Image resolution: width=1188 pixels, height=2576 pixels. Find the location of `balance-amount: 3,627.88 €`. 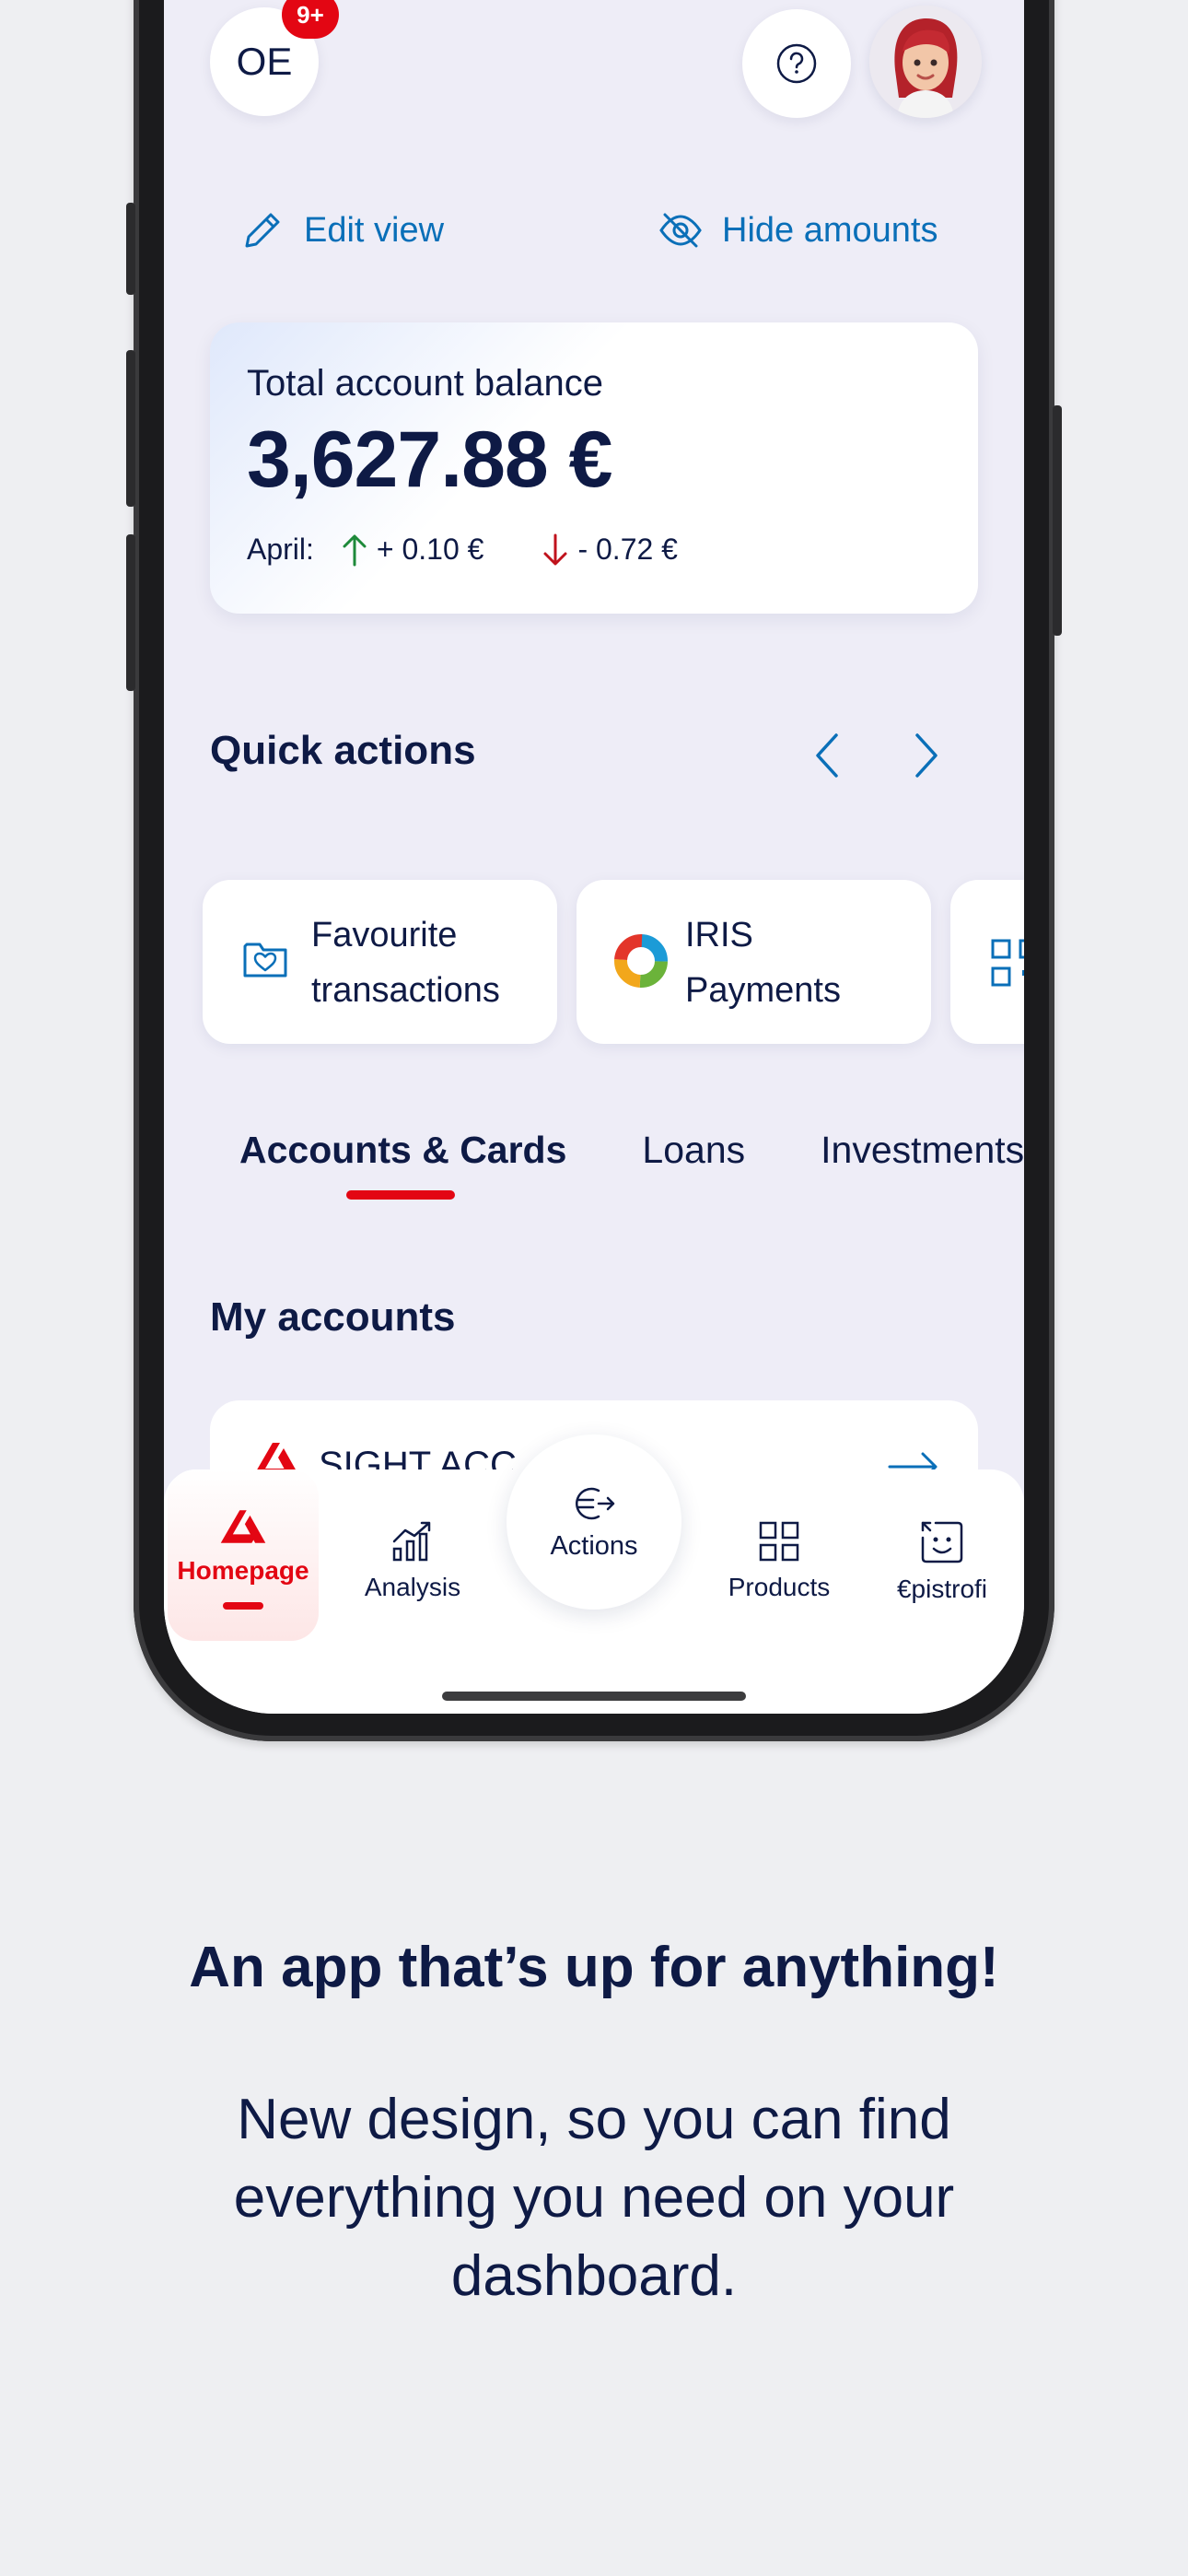

balance-amount: 3,627.88 € is located at coordinates (429, 460).